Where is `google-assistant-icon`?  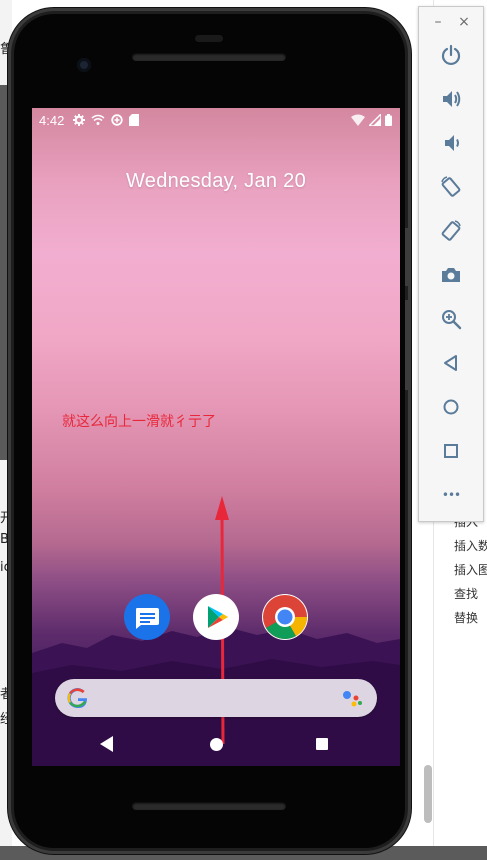
google-assistant-icon is located at coordinates (352, 698).